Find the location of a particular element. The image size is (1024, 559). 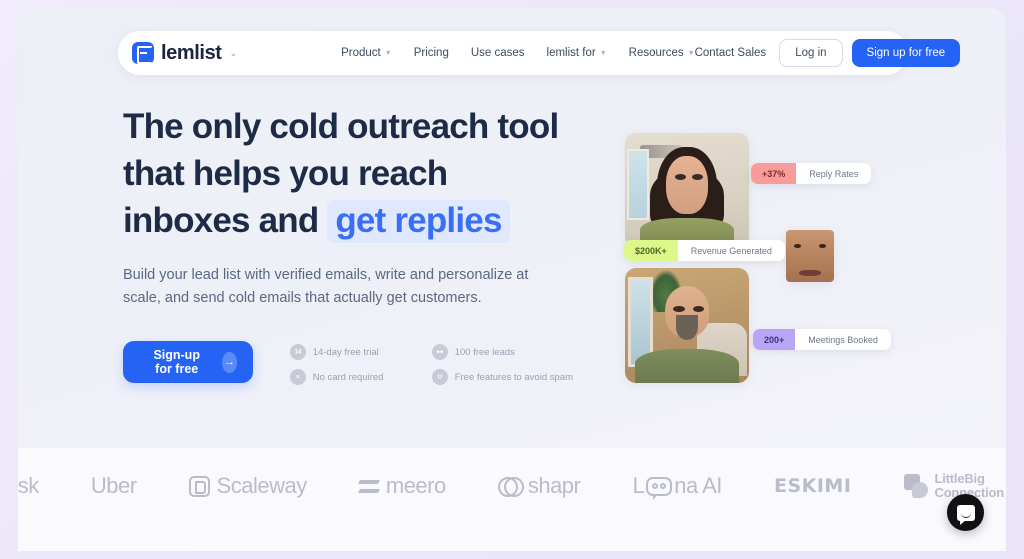

feature-item-no-card: ≡ No card required is located at coordinates (353, 377).